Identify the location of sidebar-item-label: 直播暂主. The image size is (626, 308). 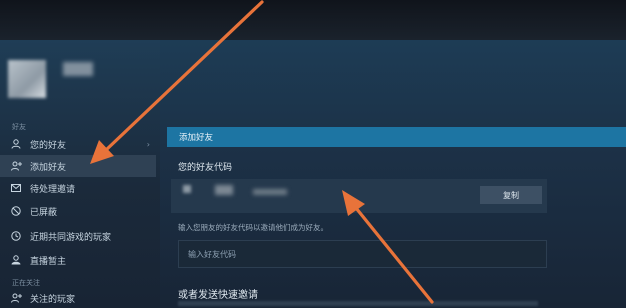
(48, 261).